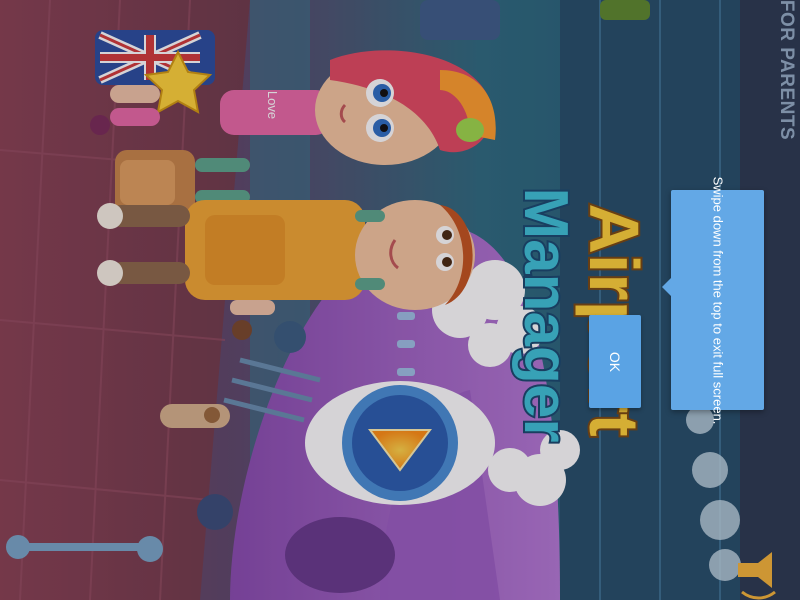 The width and height of the screenshot is (800, 600). I want to click on for-parents-label: FOR PARENTS, so click(787, 70).